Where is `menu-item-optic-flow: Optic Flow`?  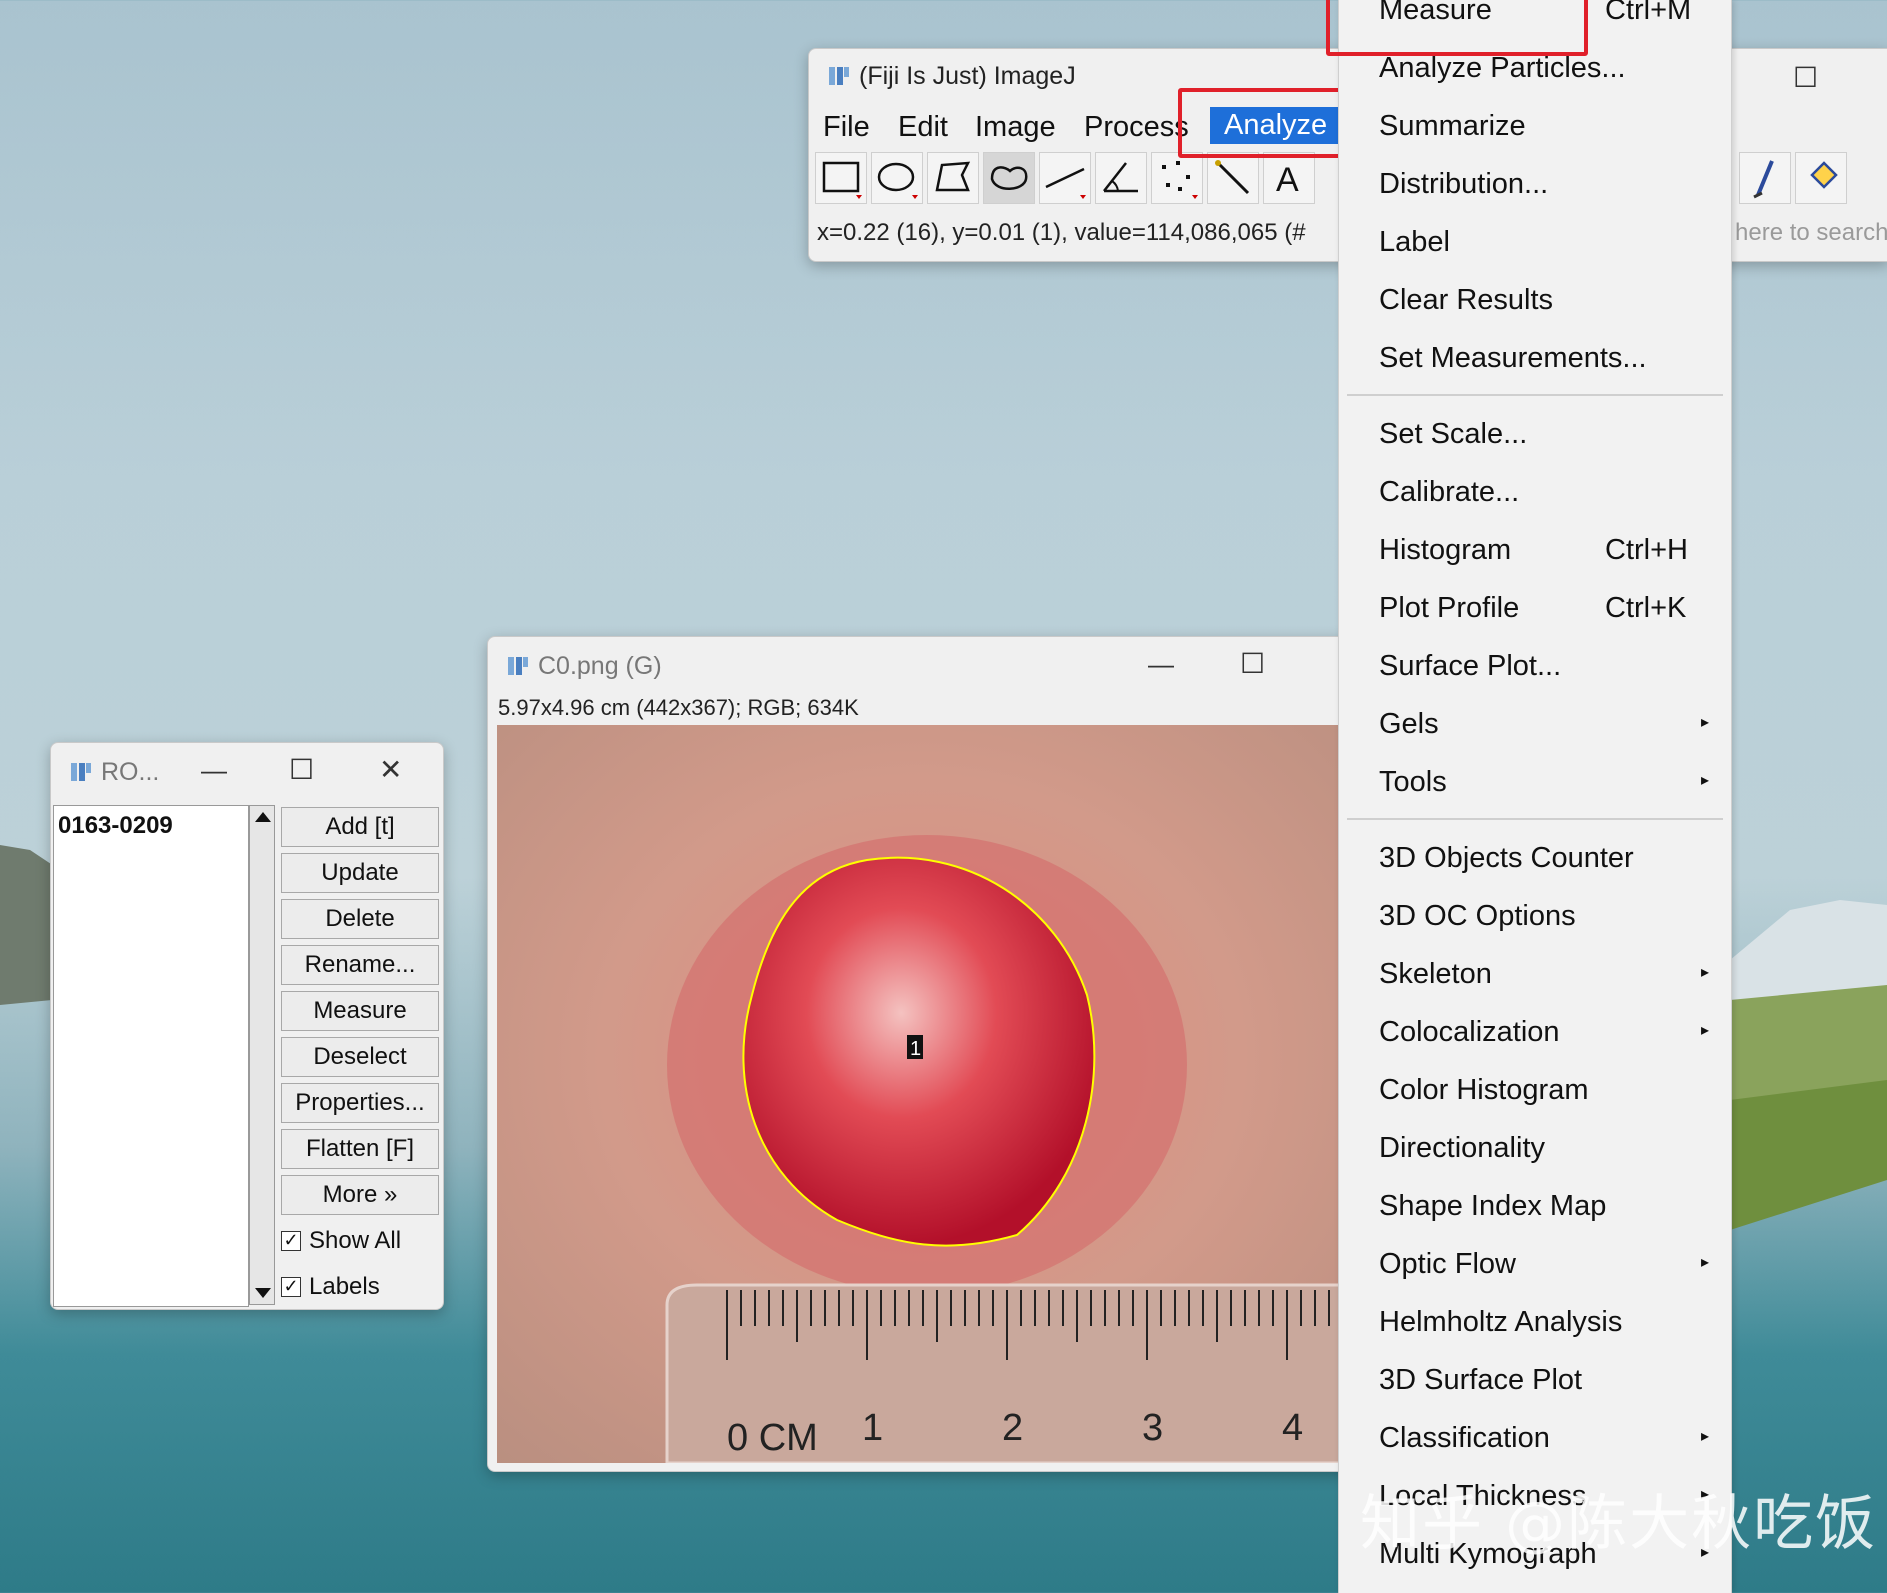
menu-item-optic-flow: Optic Flow is located at coordinates (1447, 1264).